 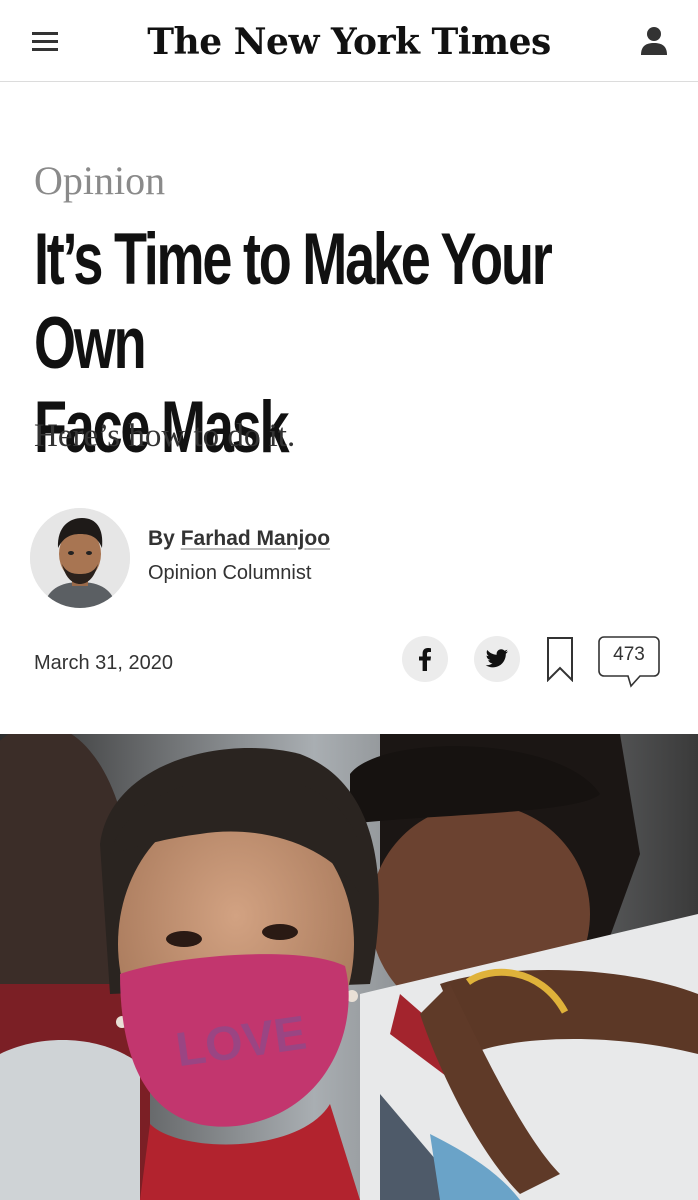 I want to click on publish-date: March 31, 2020, so click(x=103, y=663).